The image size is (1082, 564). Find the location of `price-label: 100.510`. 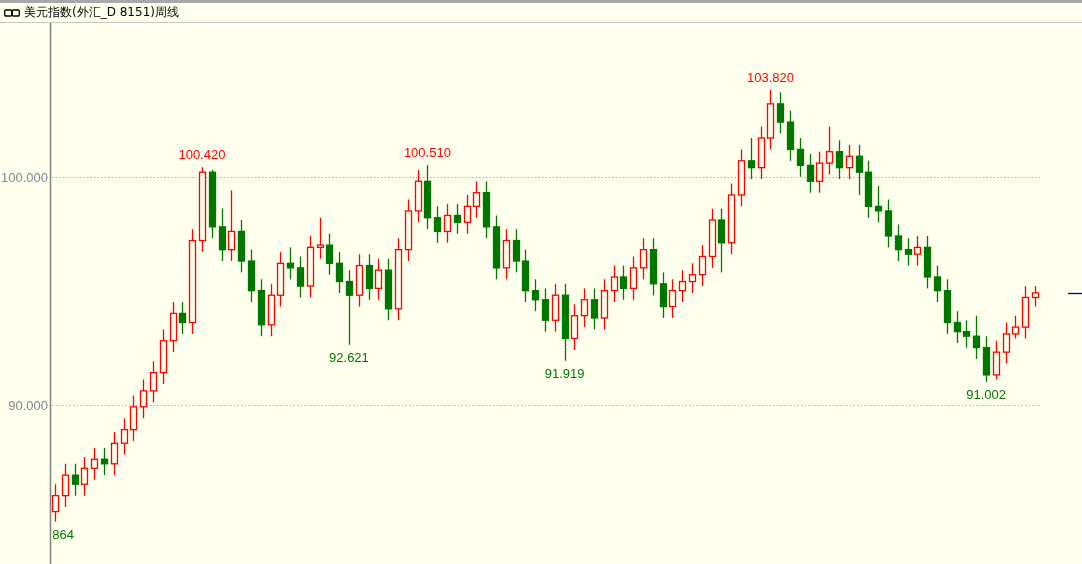

price-label: 100.510 is located at coordinates (427, 153).